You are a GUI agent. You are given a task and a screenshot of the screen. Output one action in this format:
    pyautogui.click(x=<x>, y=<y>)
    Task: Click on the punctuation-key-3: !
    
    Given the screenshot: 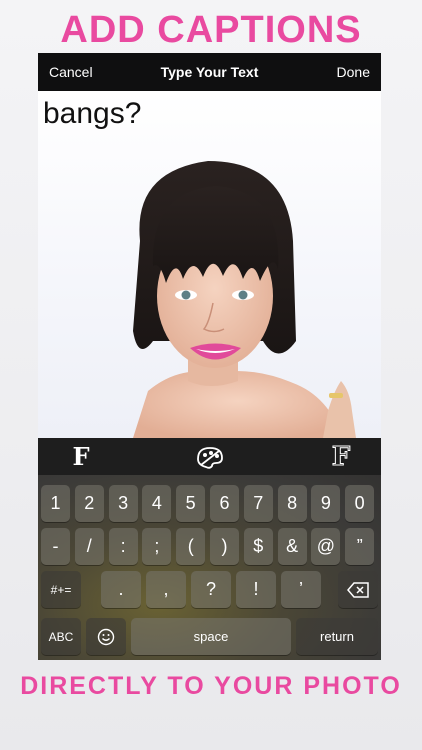 What is the action you would take?
    pyautogui.click(x=256, y=589)
    